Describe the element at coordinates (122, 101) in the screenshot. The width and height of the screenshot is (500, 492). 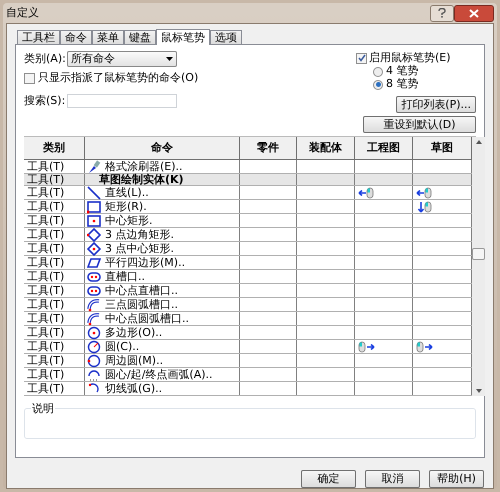
I see `search-field` at that location.